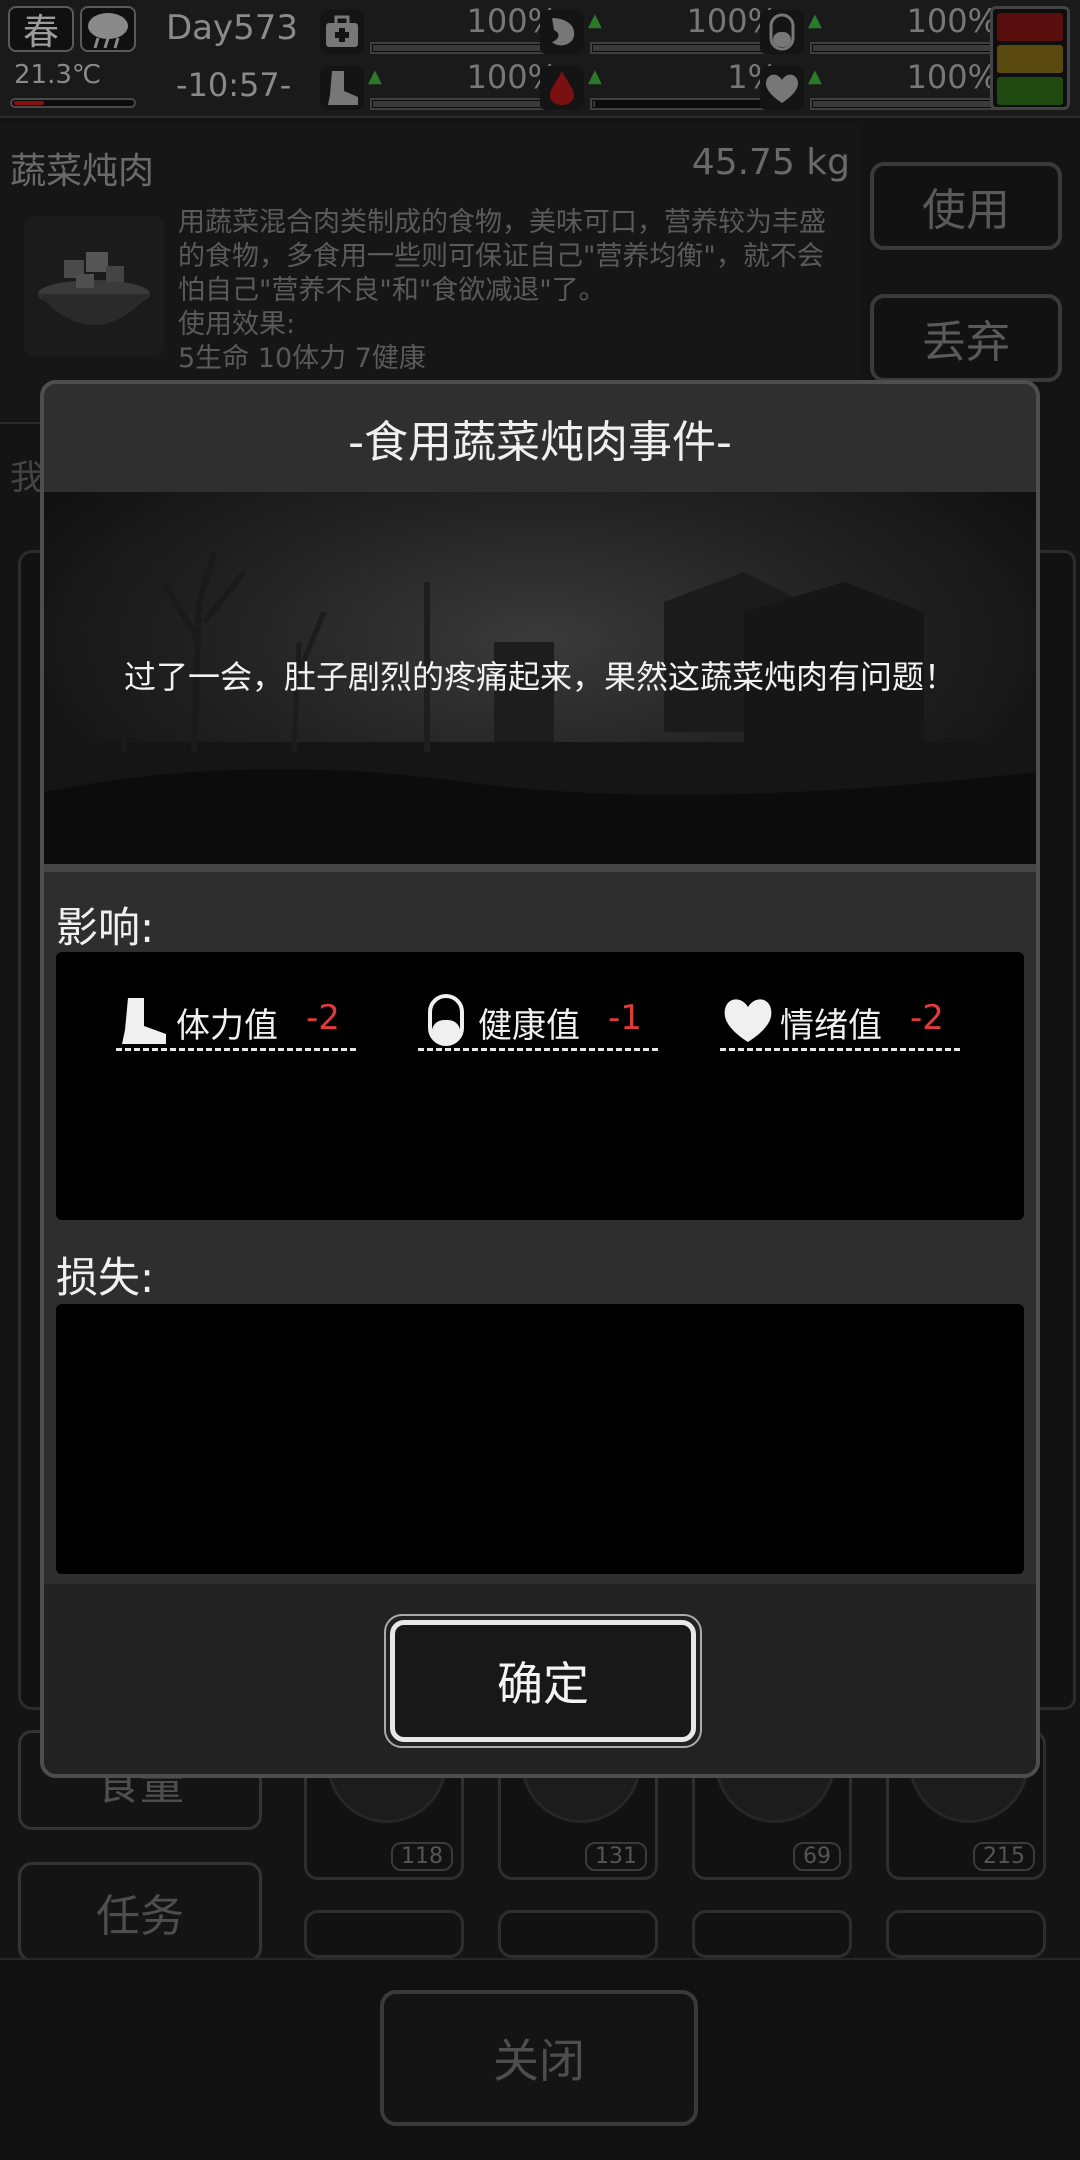 Image resolution: width=1080 pixels, height=2160 pixels. Describe the element at coordinates (445, 85) in the screenshot. I see `stat-stamina: ▲ 100%` at that location.